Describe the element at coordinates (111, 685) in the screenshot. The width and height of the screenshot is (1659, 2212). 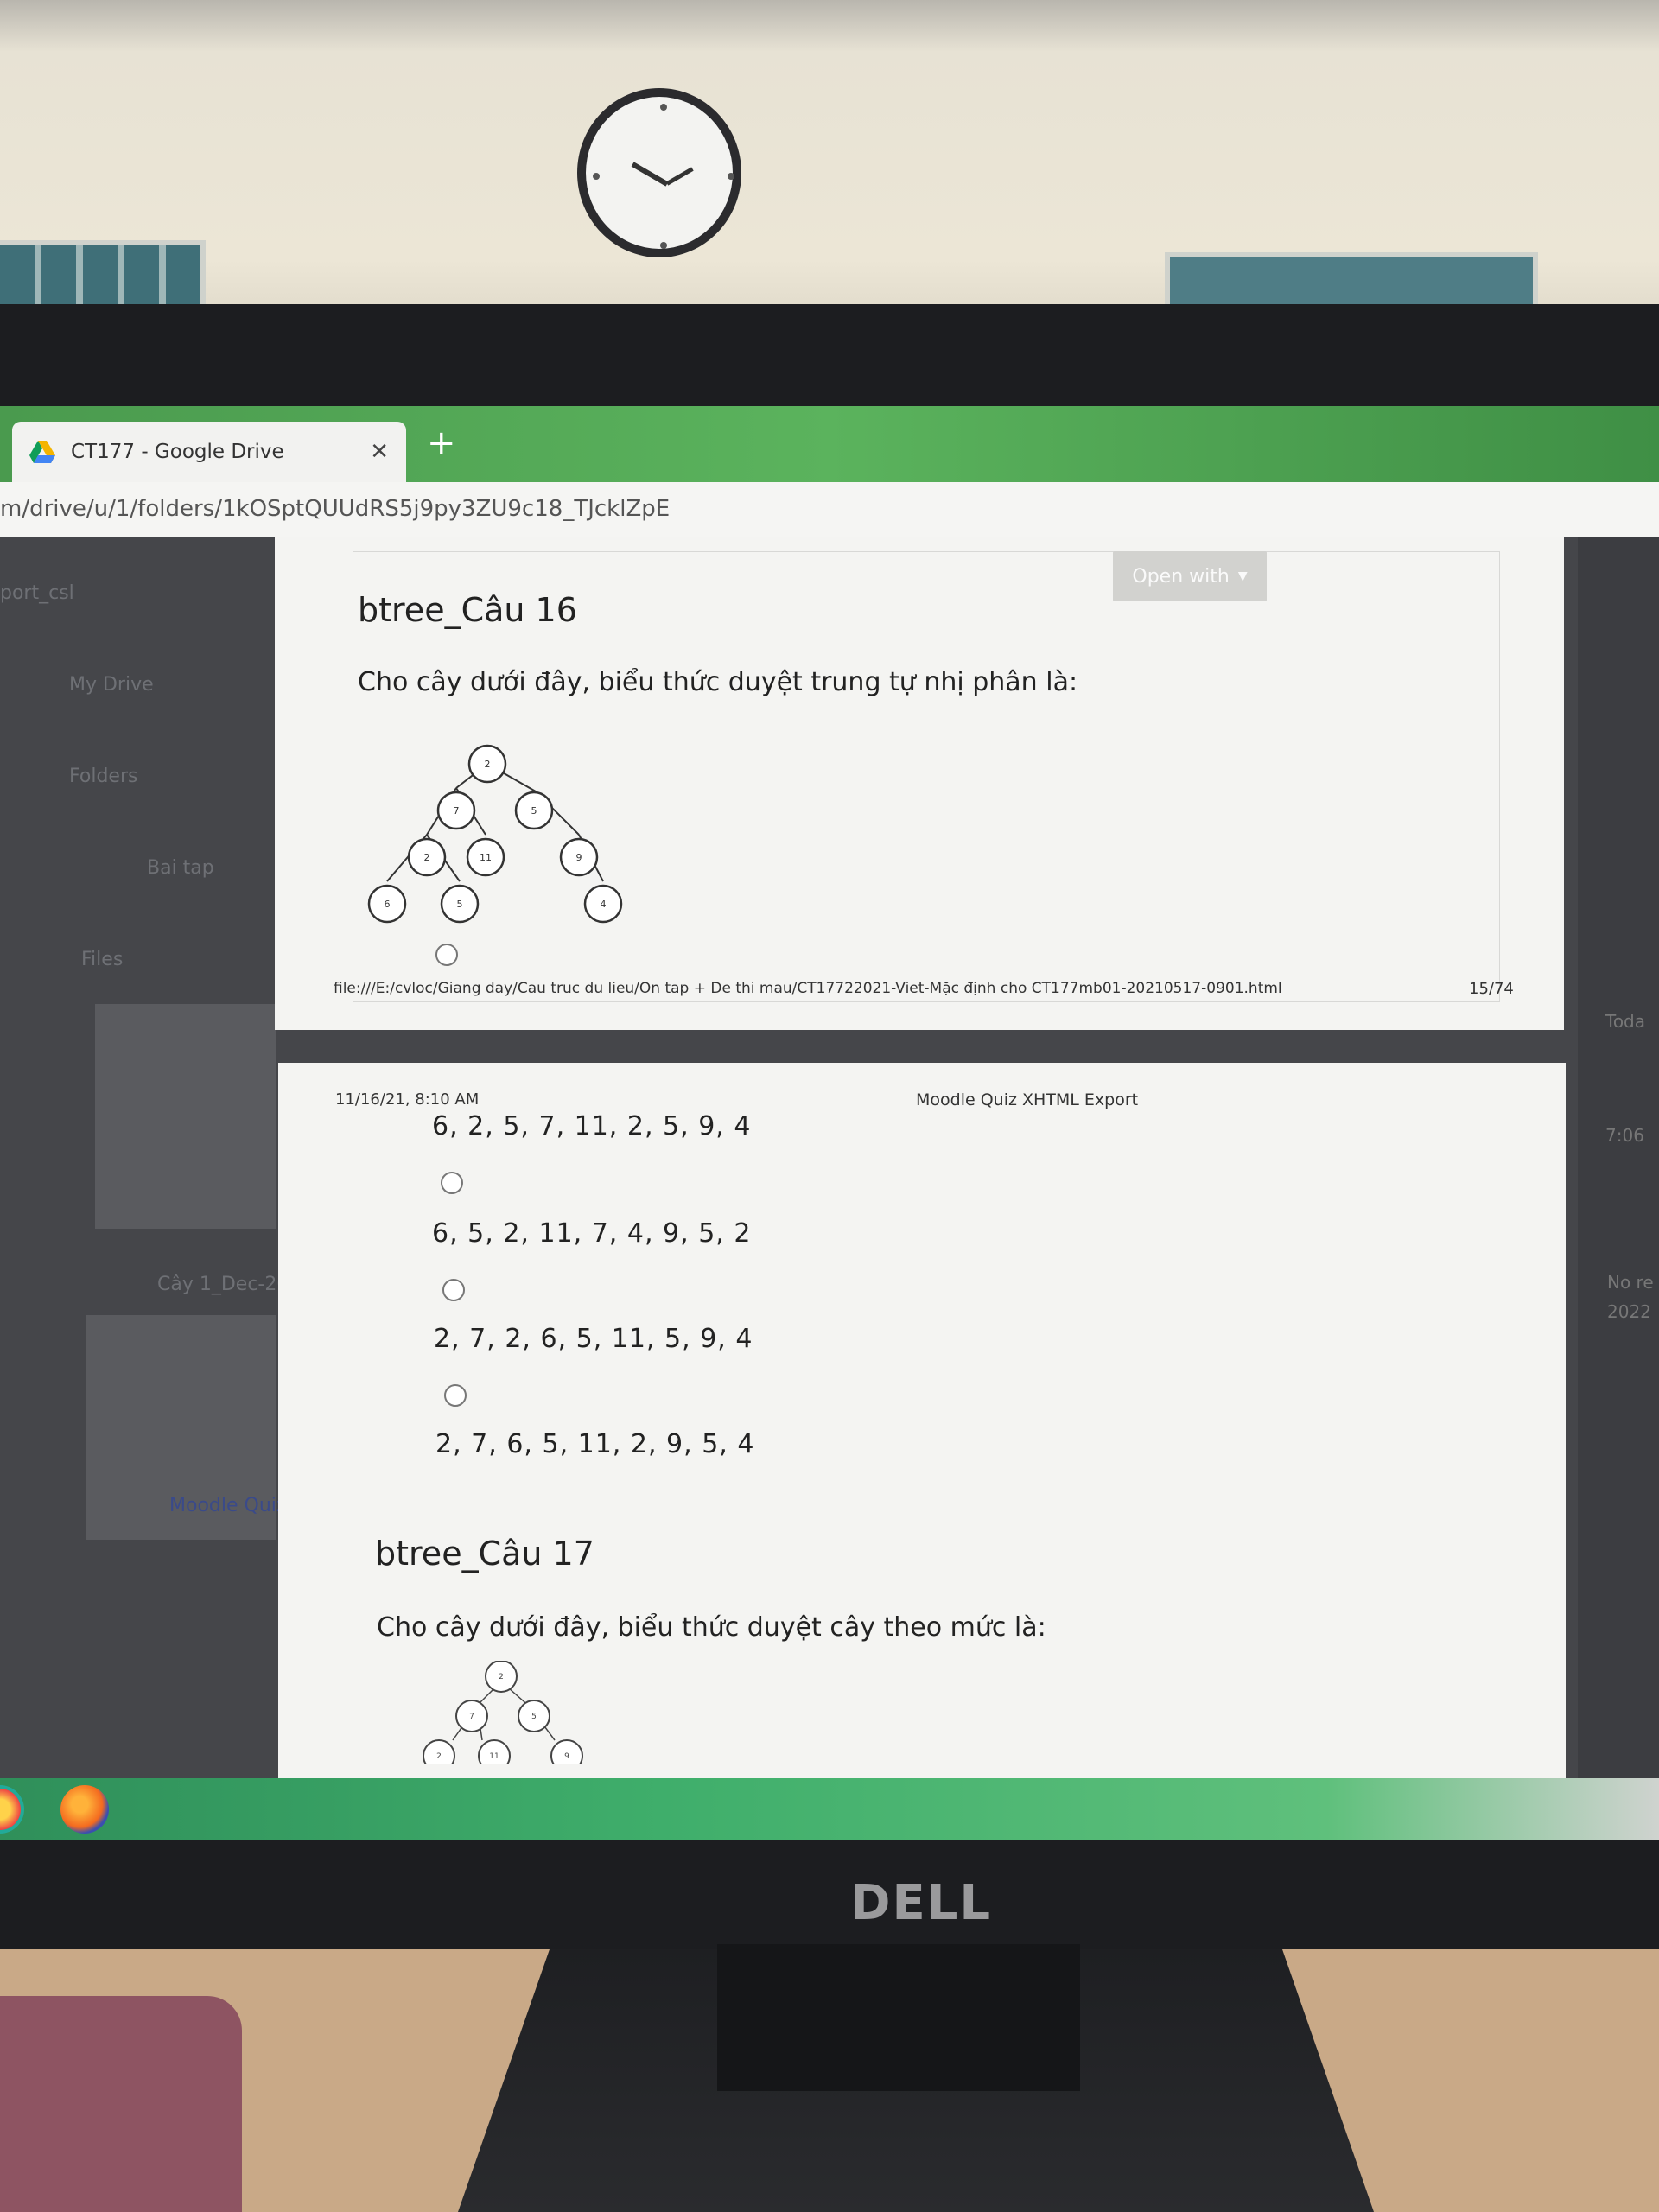
I see `sidebar-item: My Drive` at that location.